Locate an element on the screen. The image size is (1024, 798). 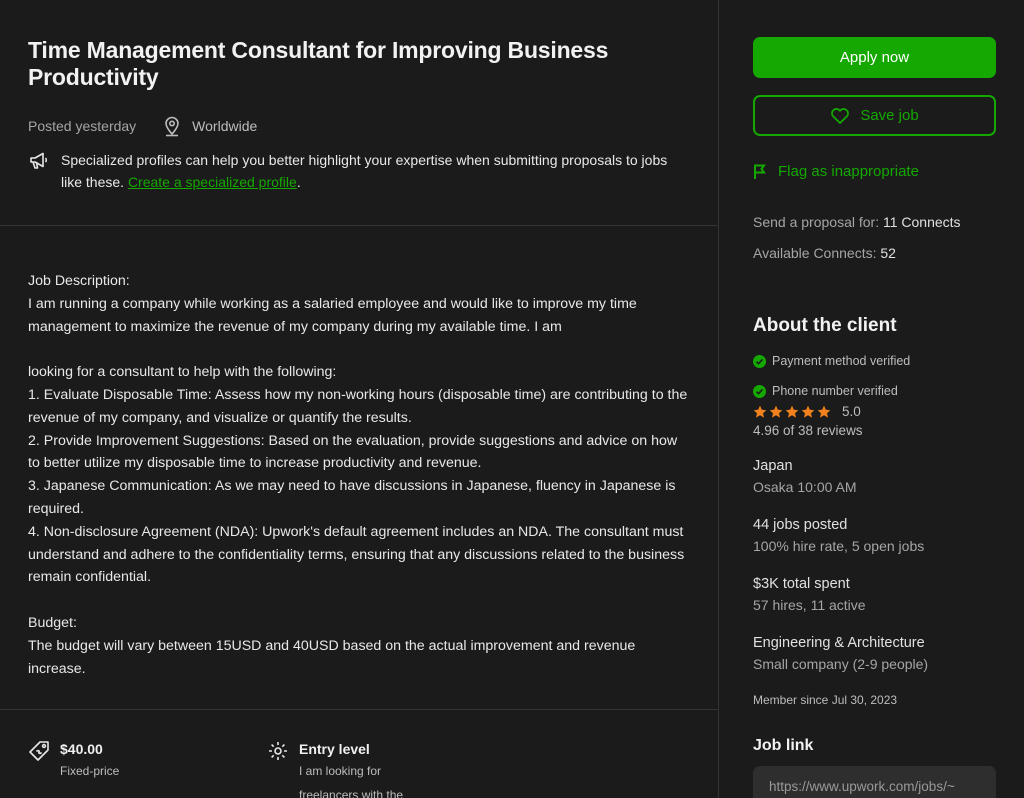
flag-icon is located at coordinates (760, 171).